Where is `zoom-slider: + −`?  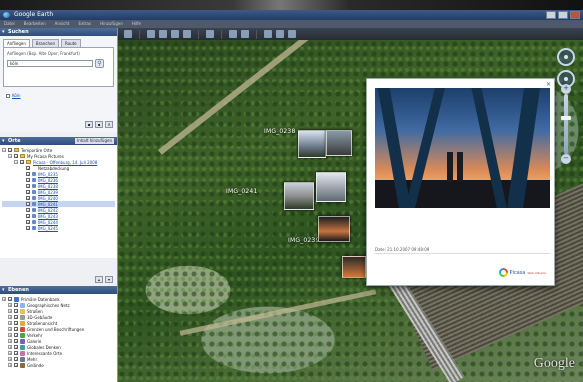
zoom-slider: + − is located at coordinates (566, 124).